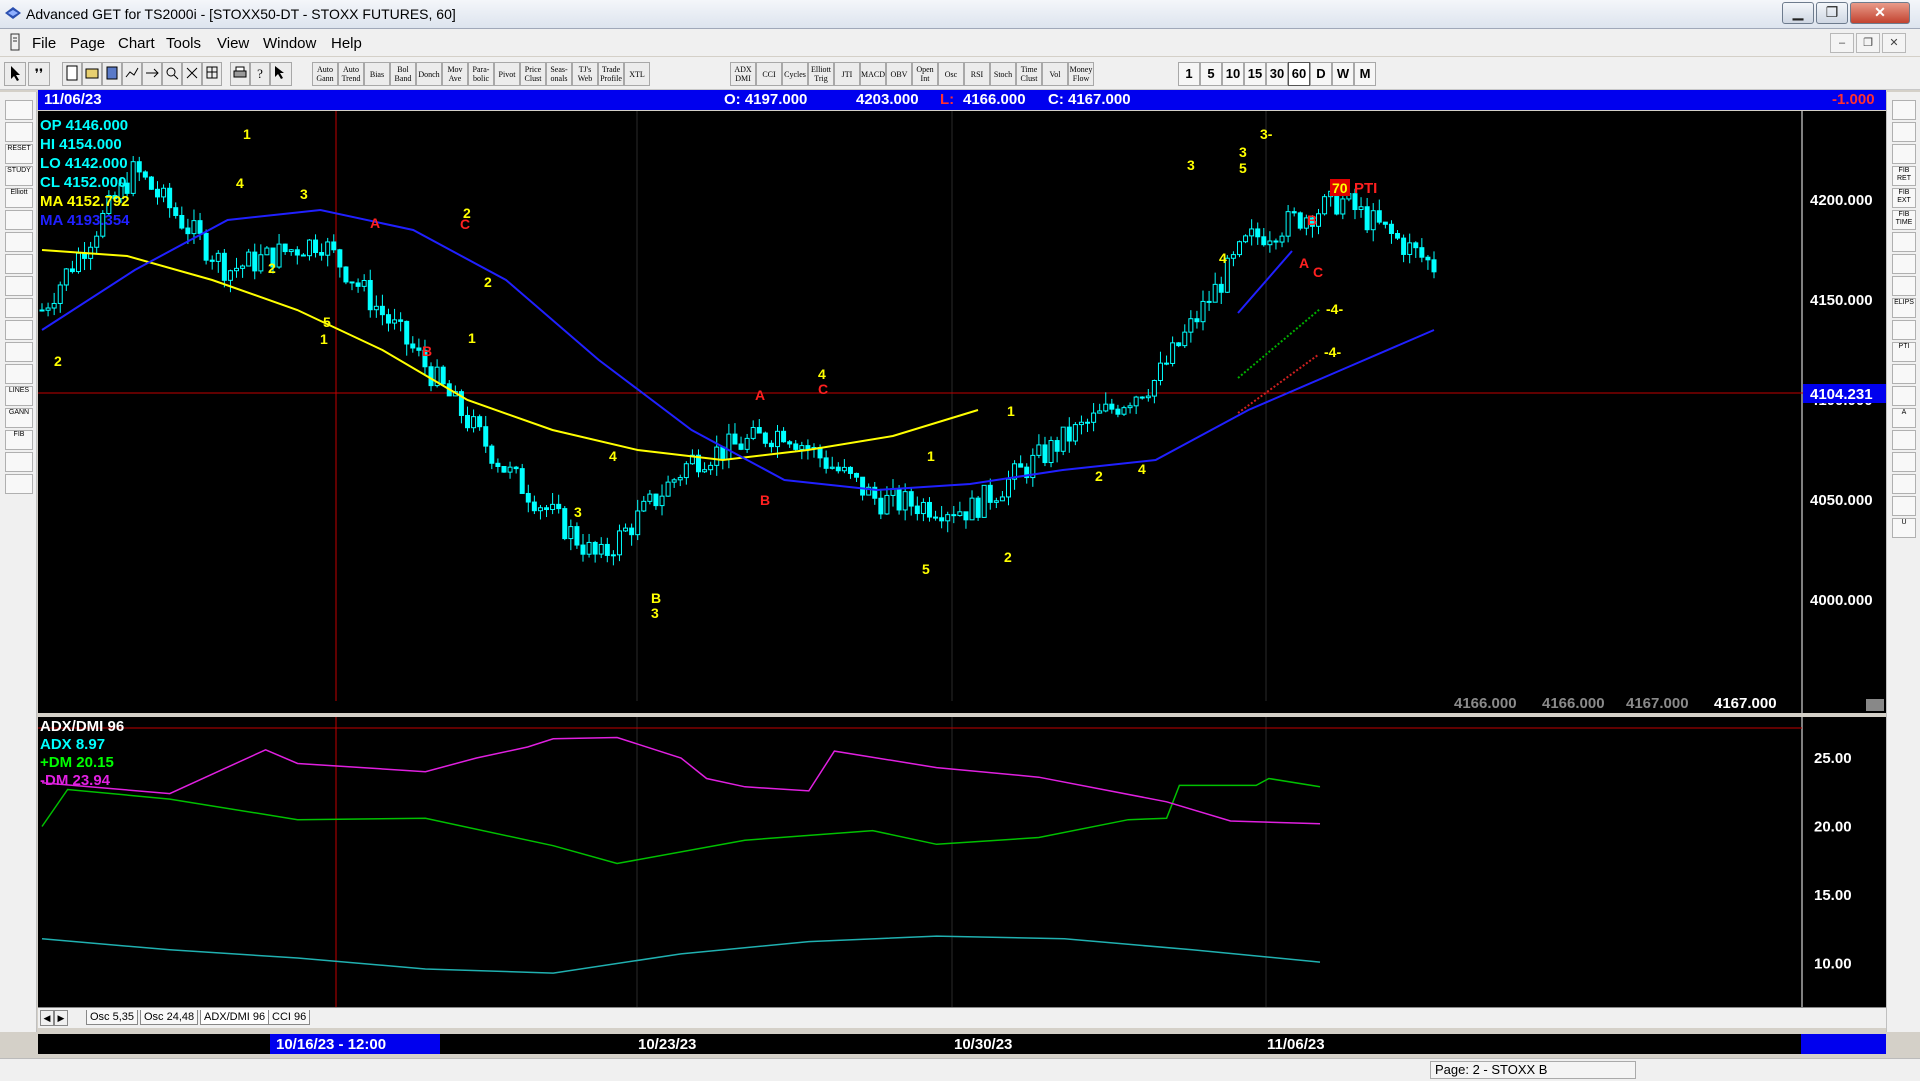 This screenshot has width=1920, height=1081. Describe the element at coordinates (1904, 374) in the screenshot. I see `right-tool-12-icon` at that location.